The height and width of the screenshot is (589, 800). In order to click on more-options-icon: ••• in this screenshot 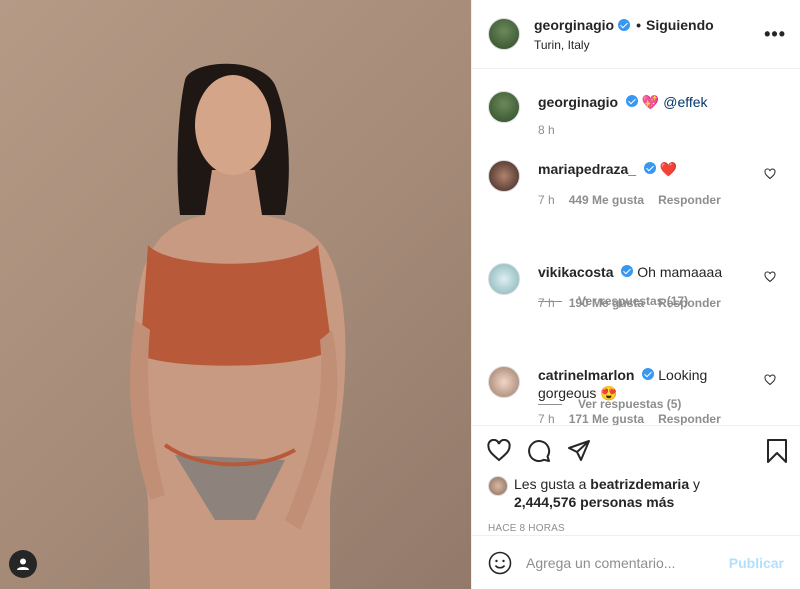, I will do `click(775, 34)`.